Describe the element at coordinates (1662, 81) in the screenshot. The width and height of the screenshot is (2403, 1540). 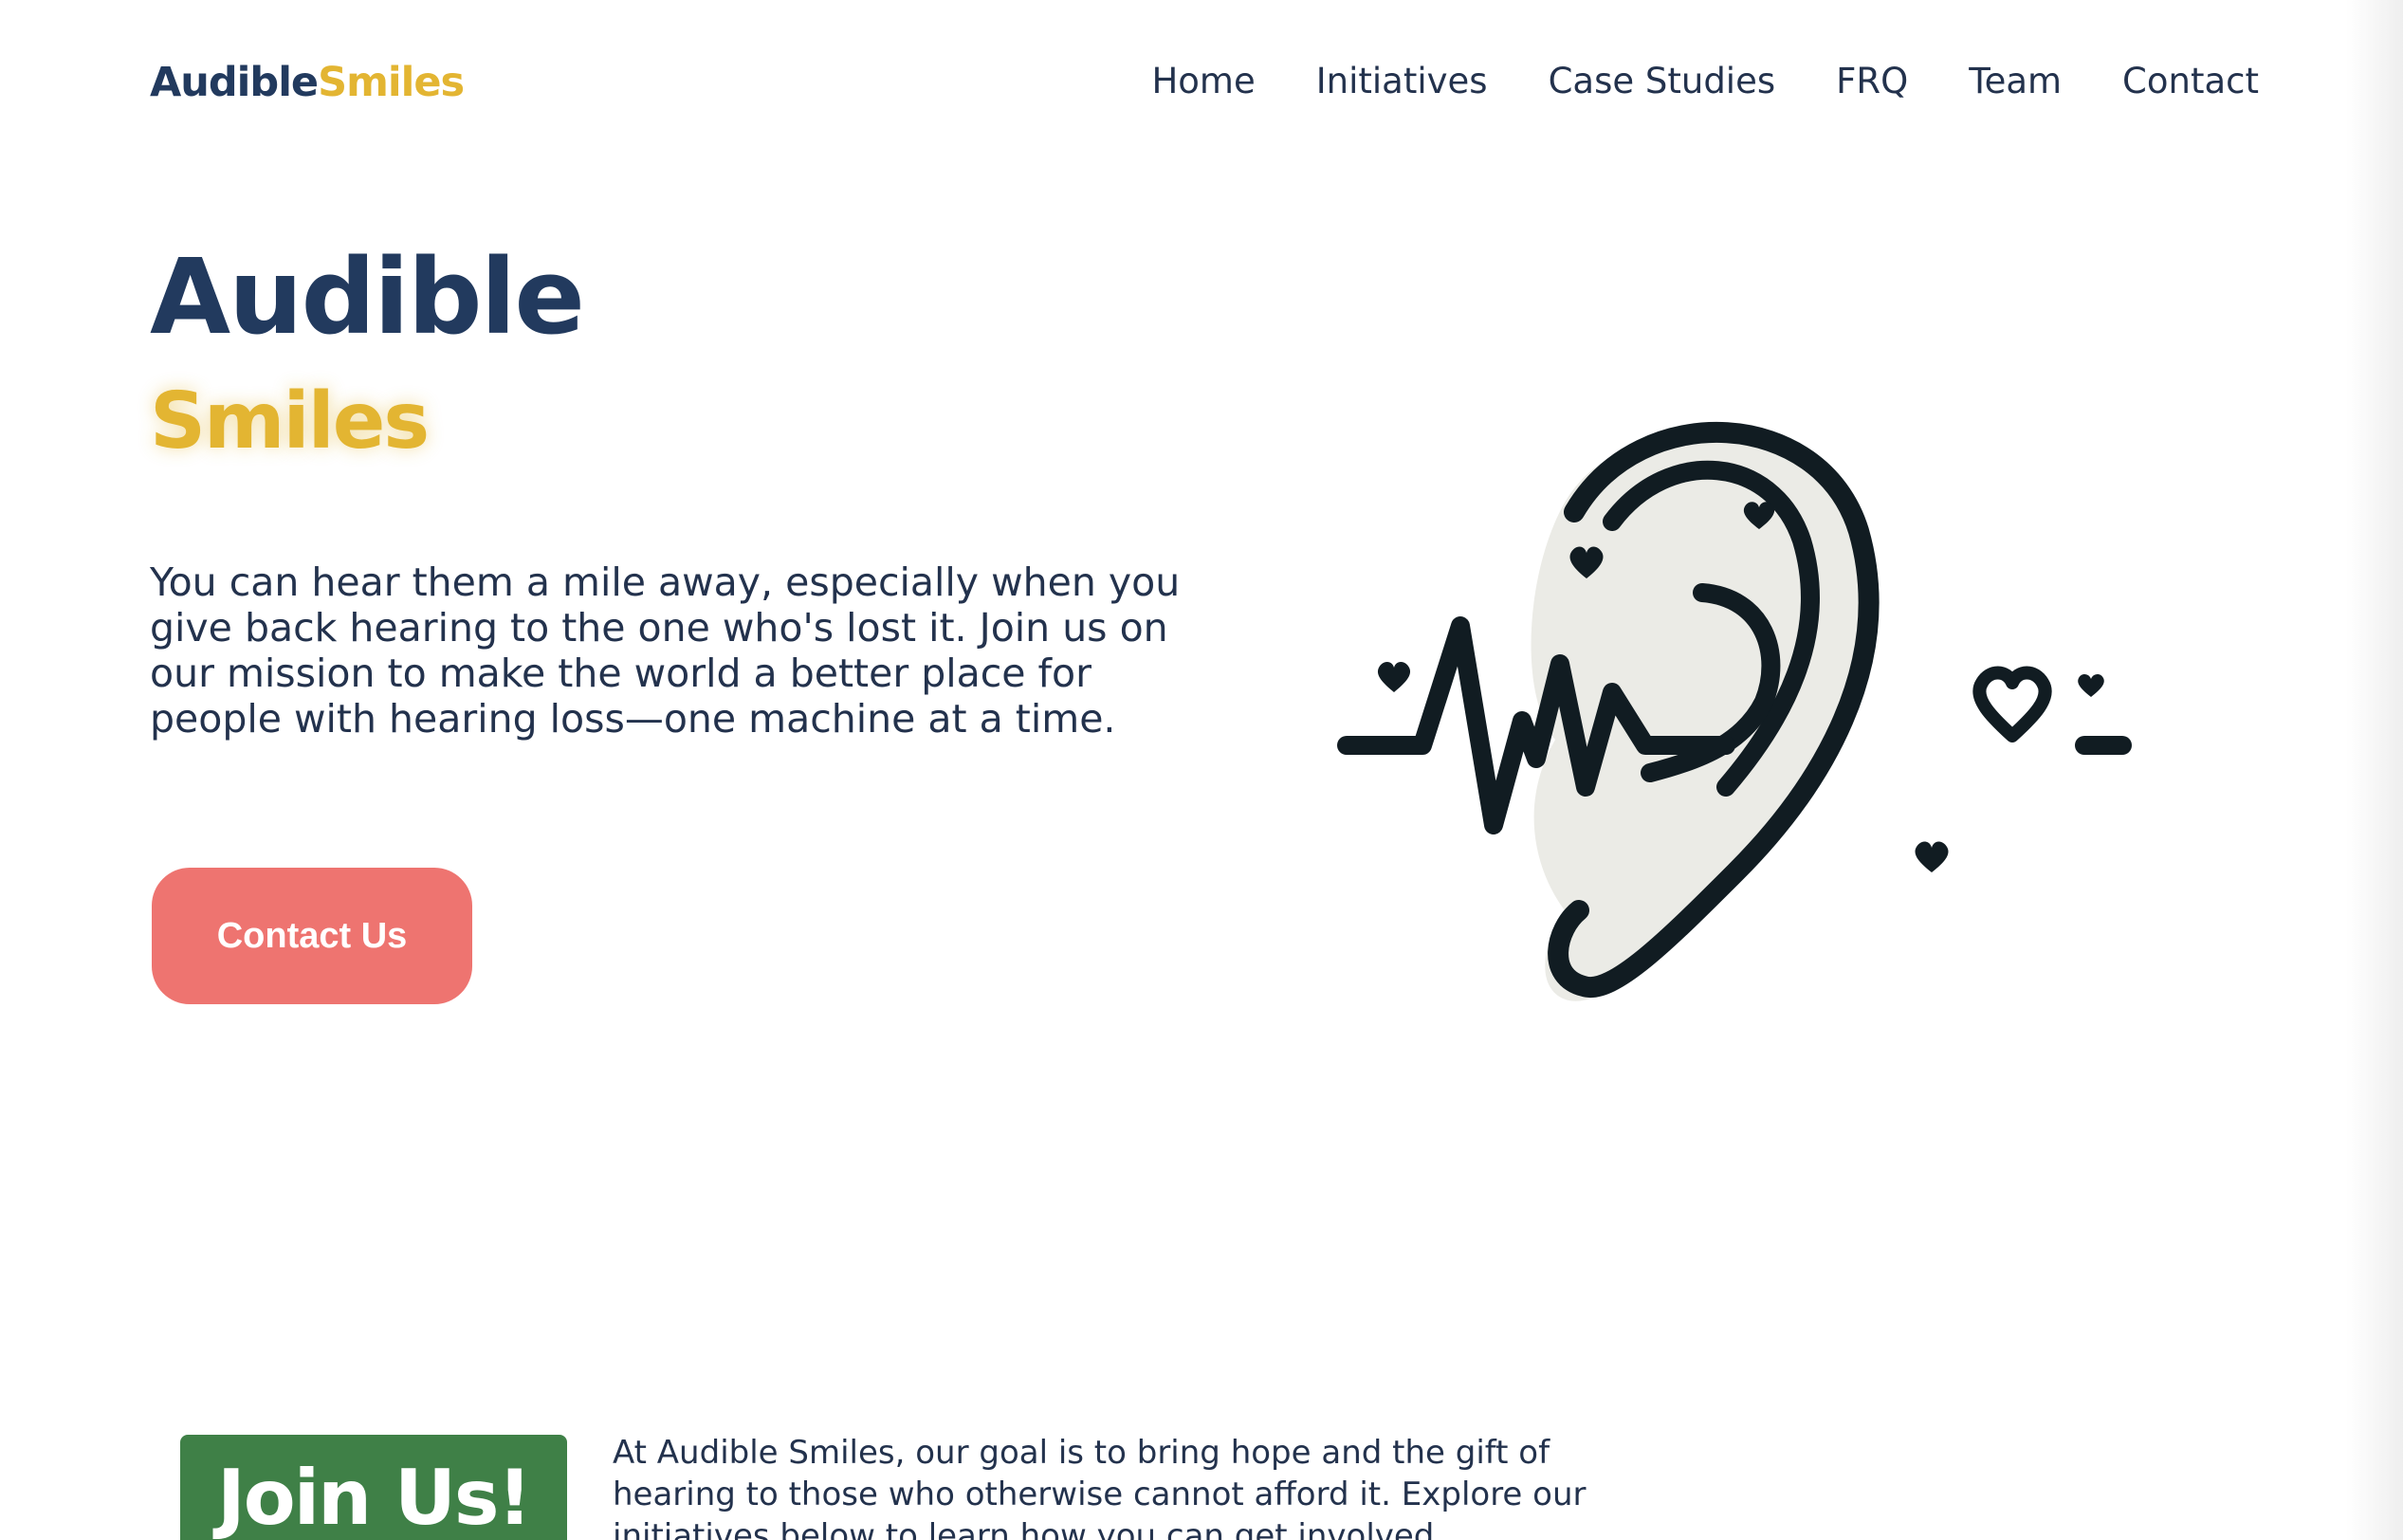
I see `nav-case-studies: Case Studies` at that location.